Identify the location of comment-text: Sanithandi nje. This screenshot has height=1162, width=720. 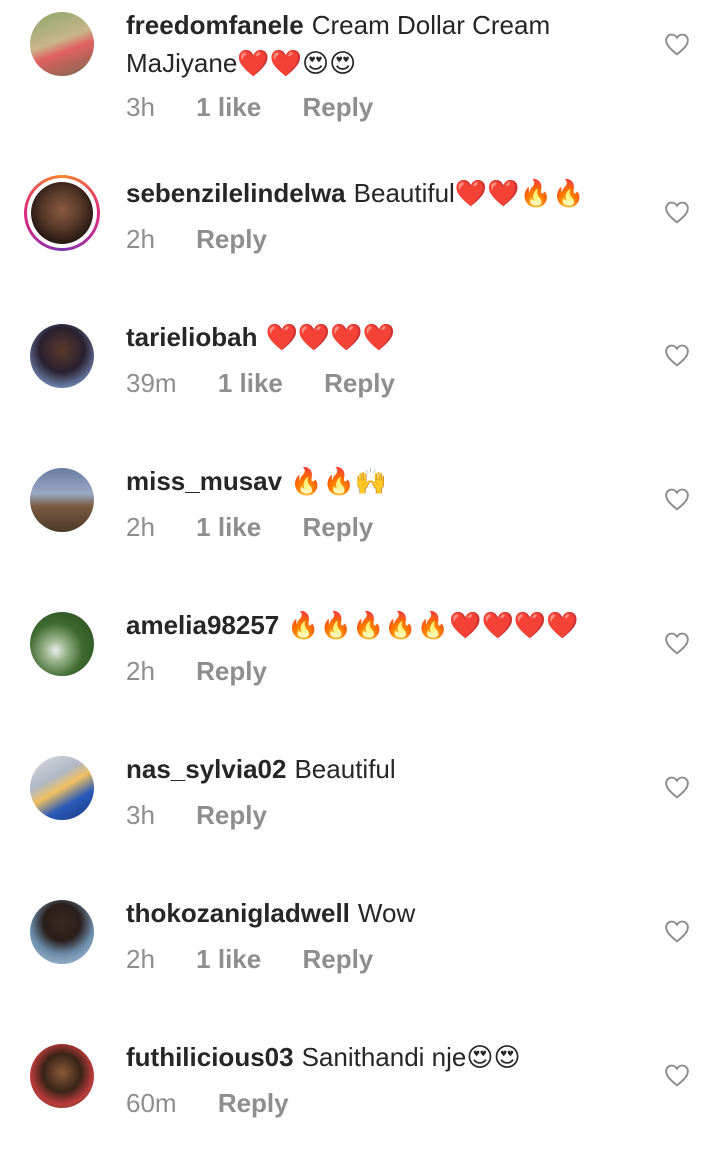
(384, 1057).